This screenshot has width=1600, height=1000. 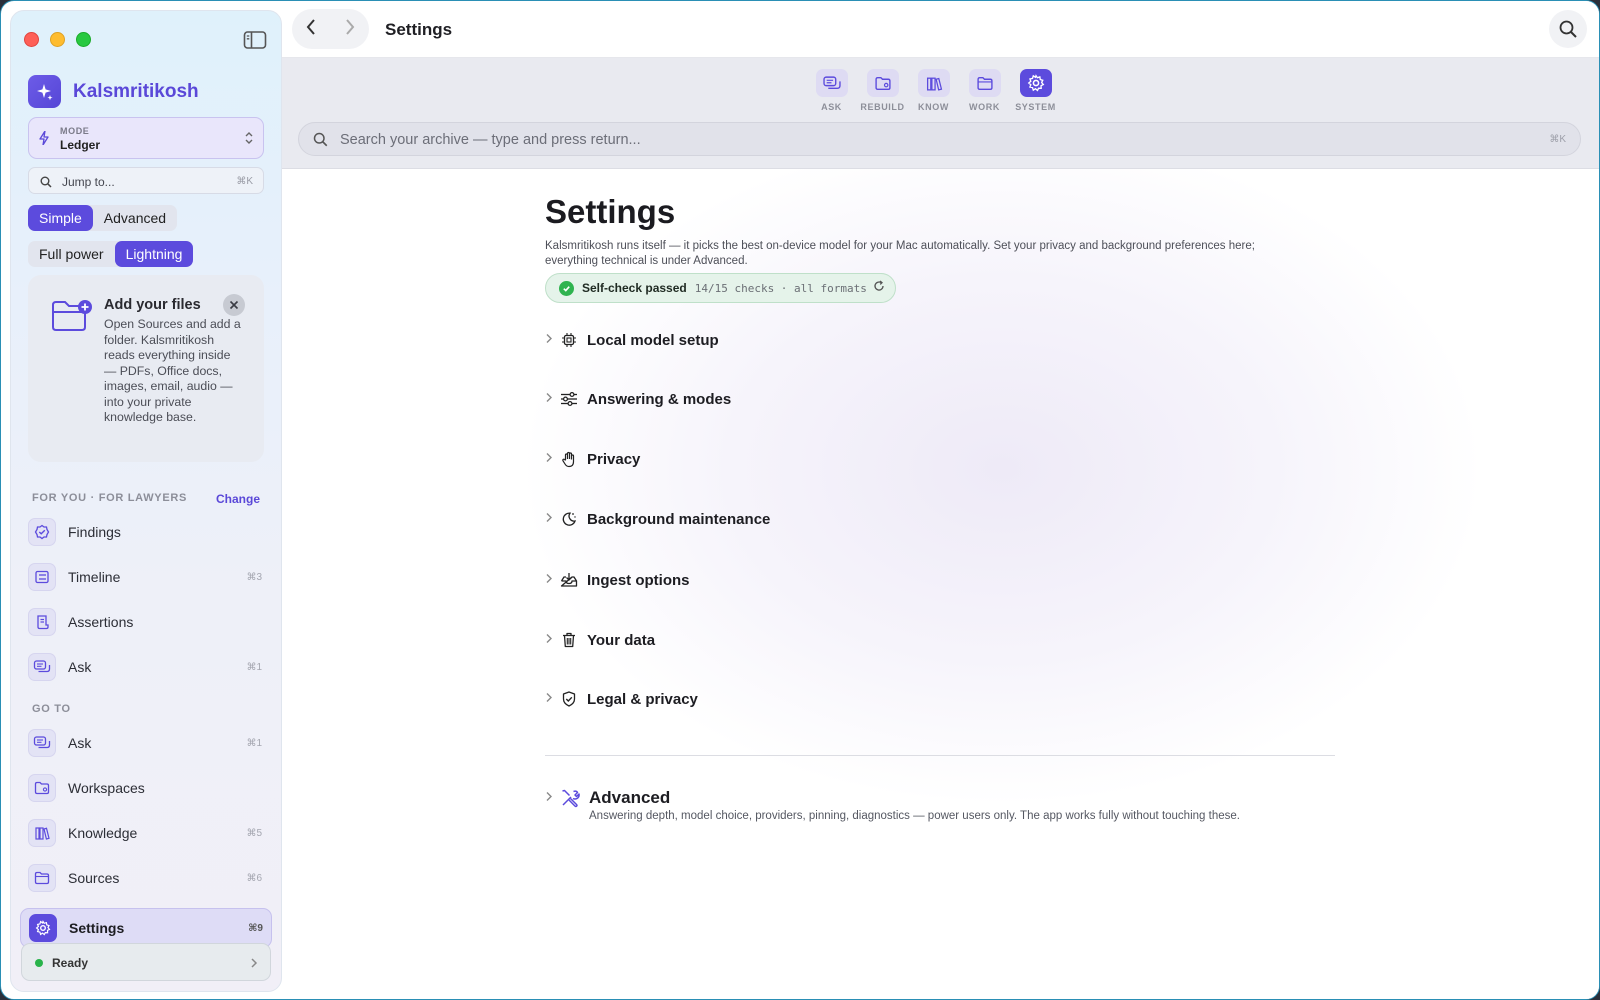 What do you see at coordinates (330, 29) in the screenshot?
I see `history-nav` at bounding box center [330, 29].